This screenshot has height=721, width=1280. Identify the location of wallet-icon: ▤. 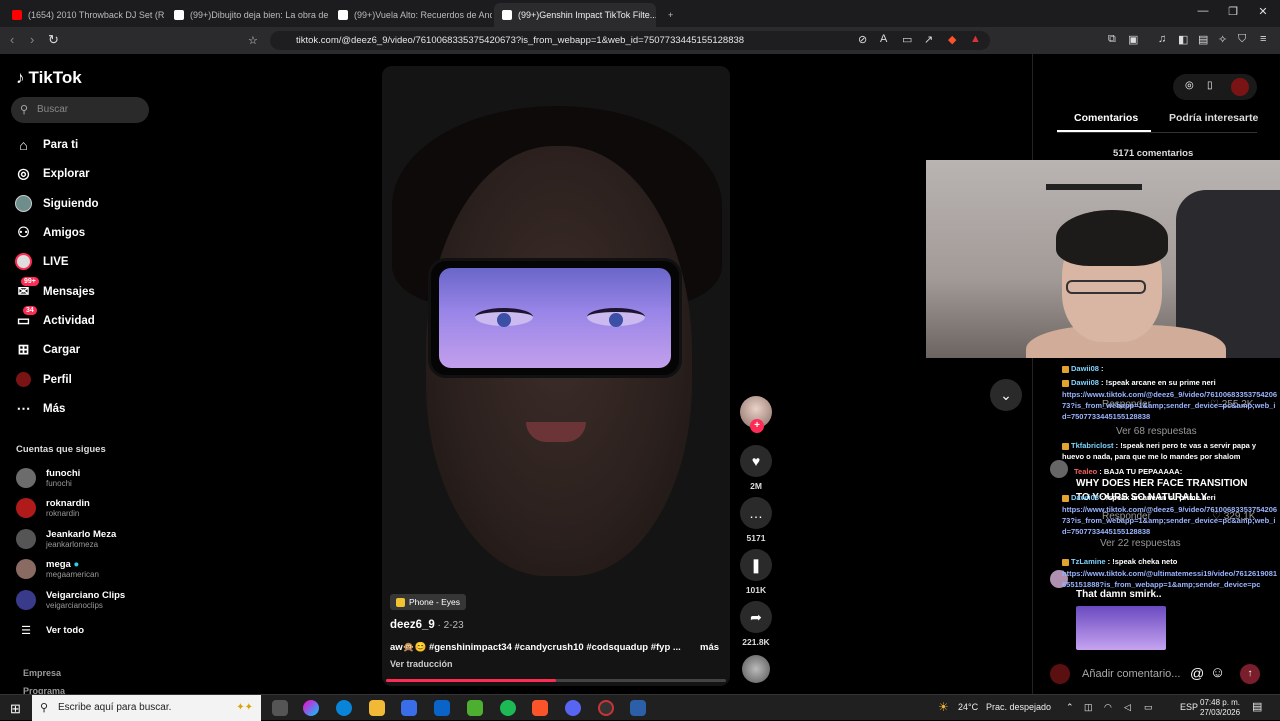
(1203, 39).